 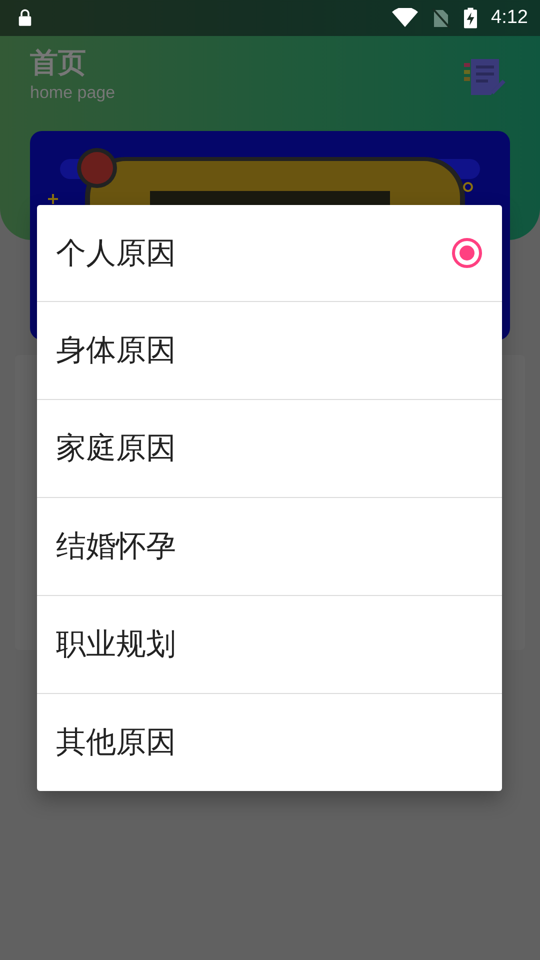 I want to click on page-subtitle: home page, so click(x=73, y=93).